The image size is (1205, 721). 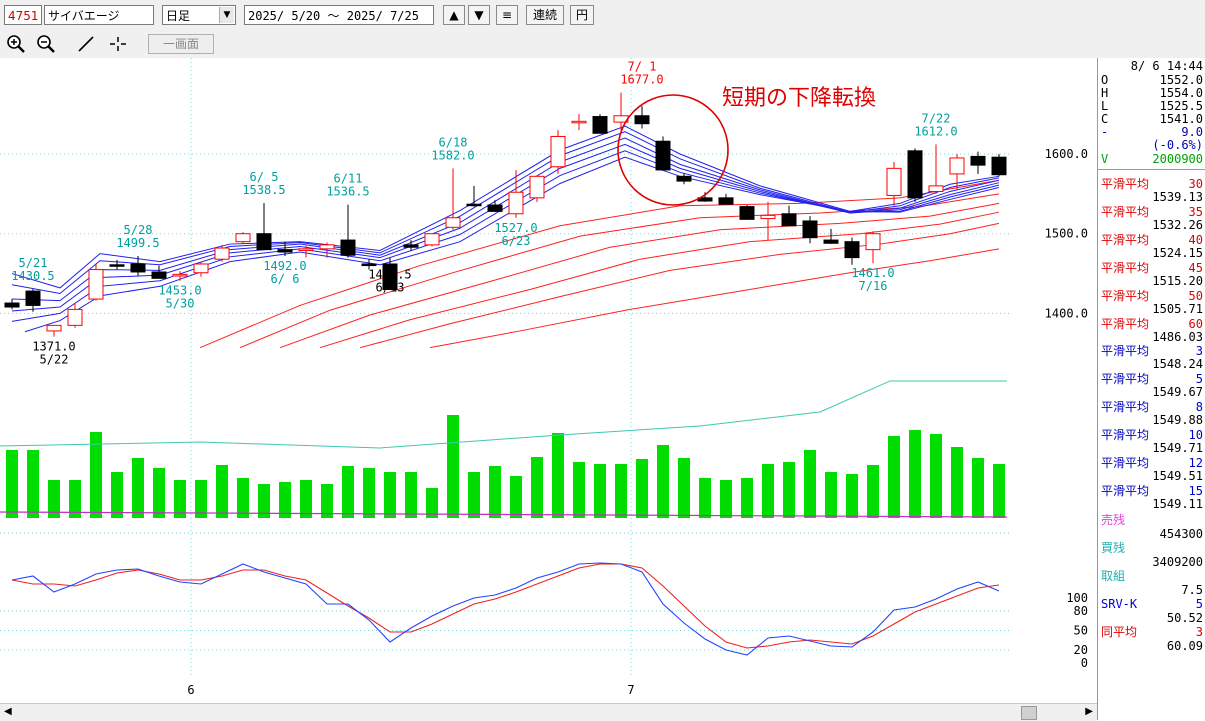 What do you see at coordinates (86, 44) in the screenshot?
I see `trendline-icon` at bounding box center [86, 44].